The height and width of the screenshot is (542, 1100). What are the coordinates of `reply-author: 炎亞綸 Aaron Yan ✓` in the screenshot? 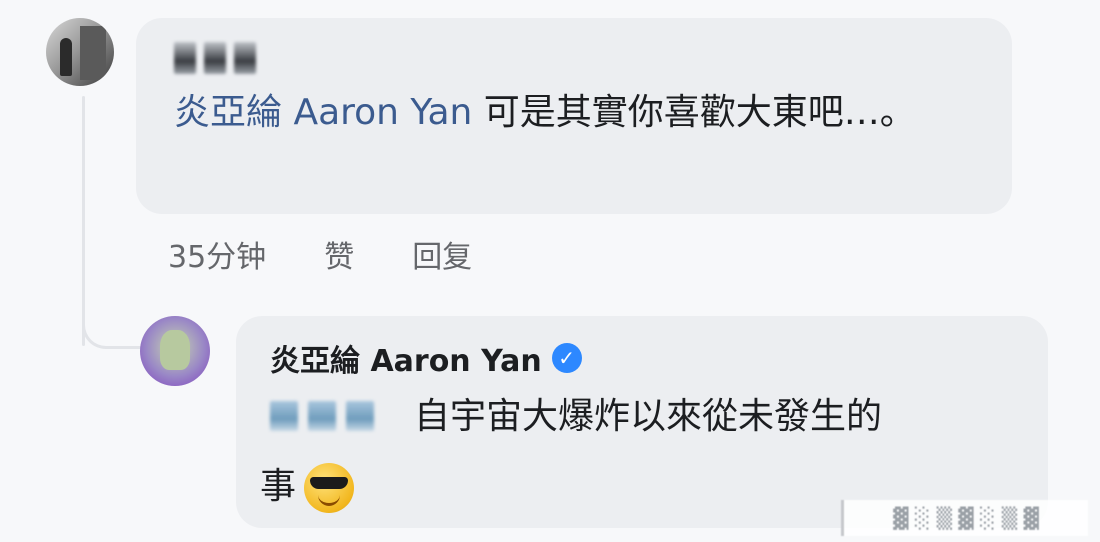 It's located at (426, 358).